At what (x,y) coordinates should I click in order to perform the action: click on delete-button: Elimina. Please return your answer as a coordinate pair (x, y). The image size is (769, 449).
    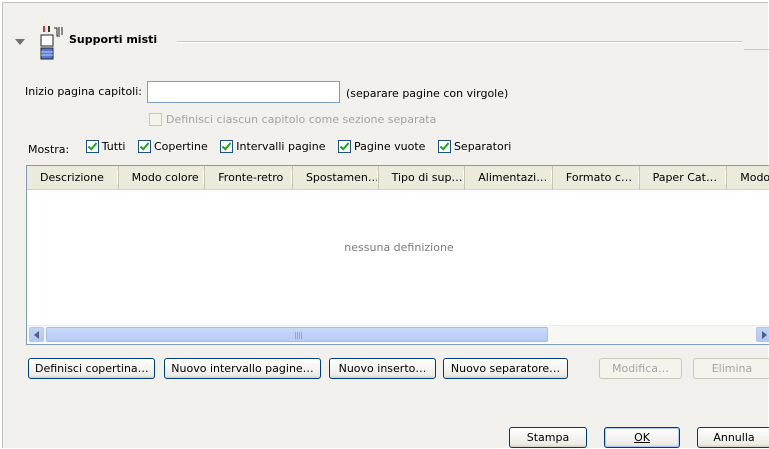
    Looking at the image, I should click on (731, 368).